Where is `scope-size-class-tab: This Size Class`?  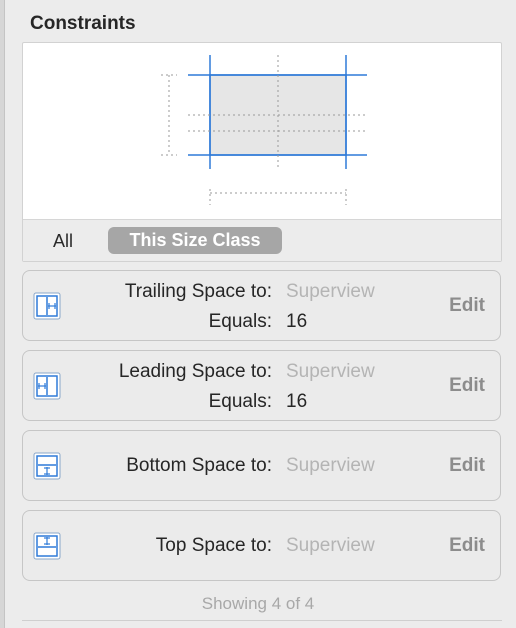
scope-size-class-tab: This Size Class is located at coordinates (195, 240).